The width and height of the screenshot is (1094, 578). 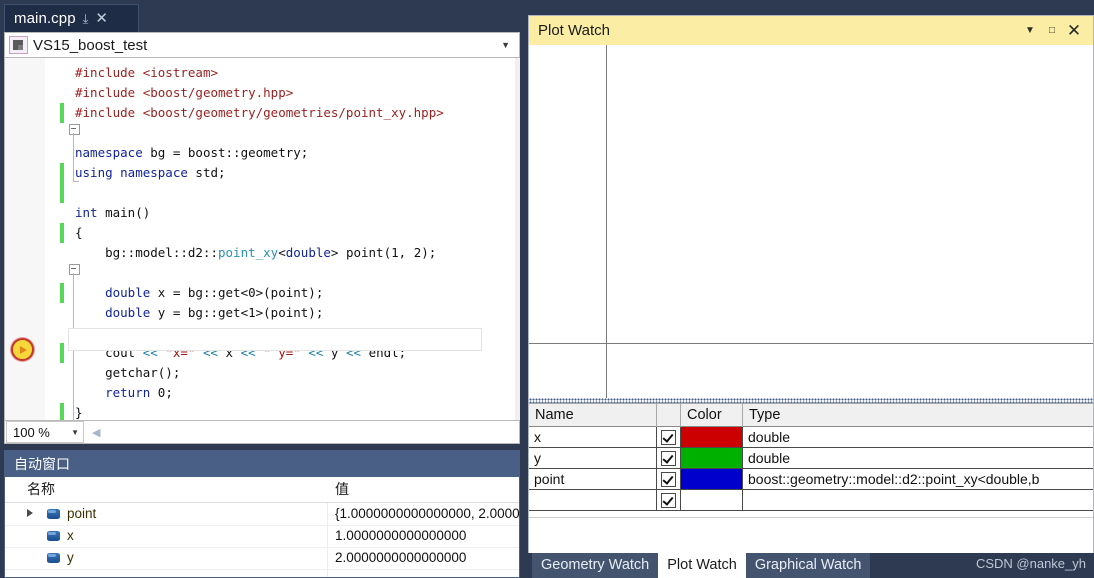 I want to click on variable-value: 2.0000000000000000, so click(x=400, y=558).